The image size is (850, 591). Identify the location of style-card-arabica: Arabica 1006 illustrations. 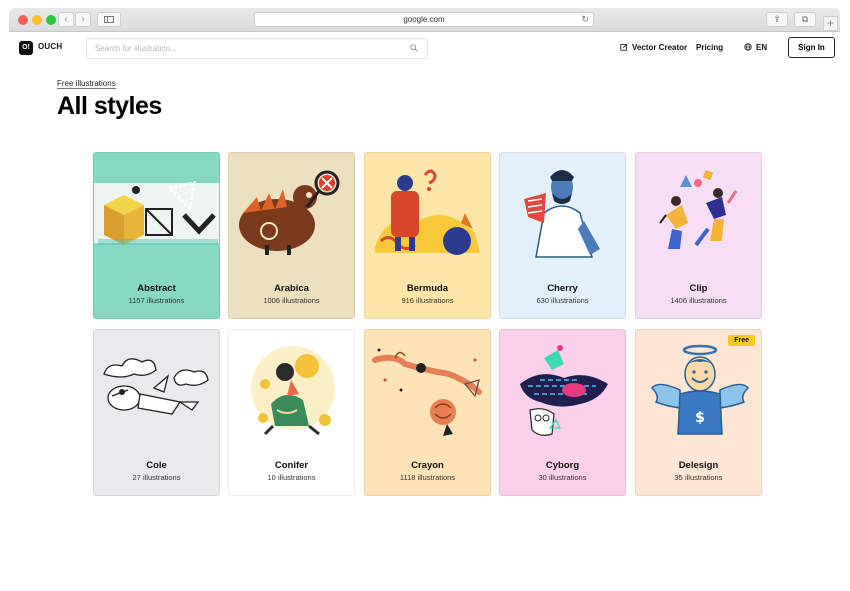
(291, 235).